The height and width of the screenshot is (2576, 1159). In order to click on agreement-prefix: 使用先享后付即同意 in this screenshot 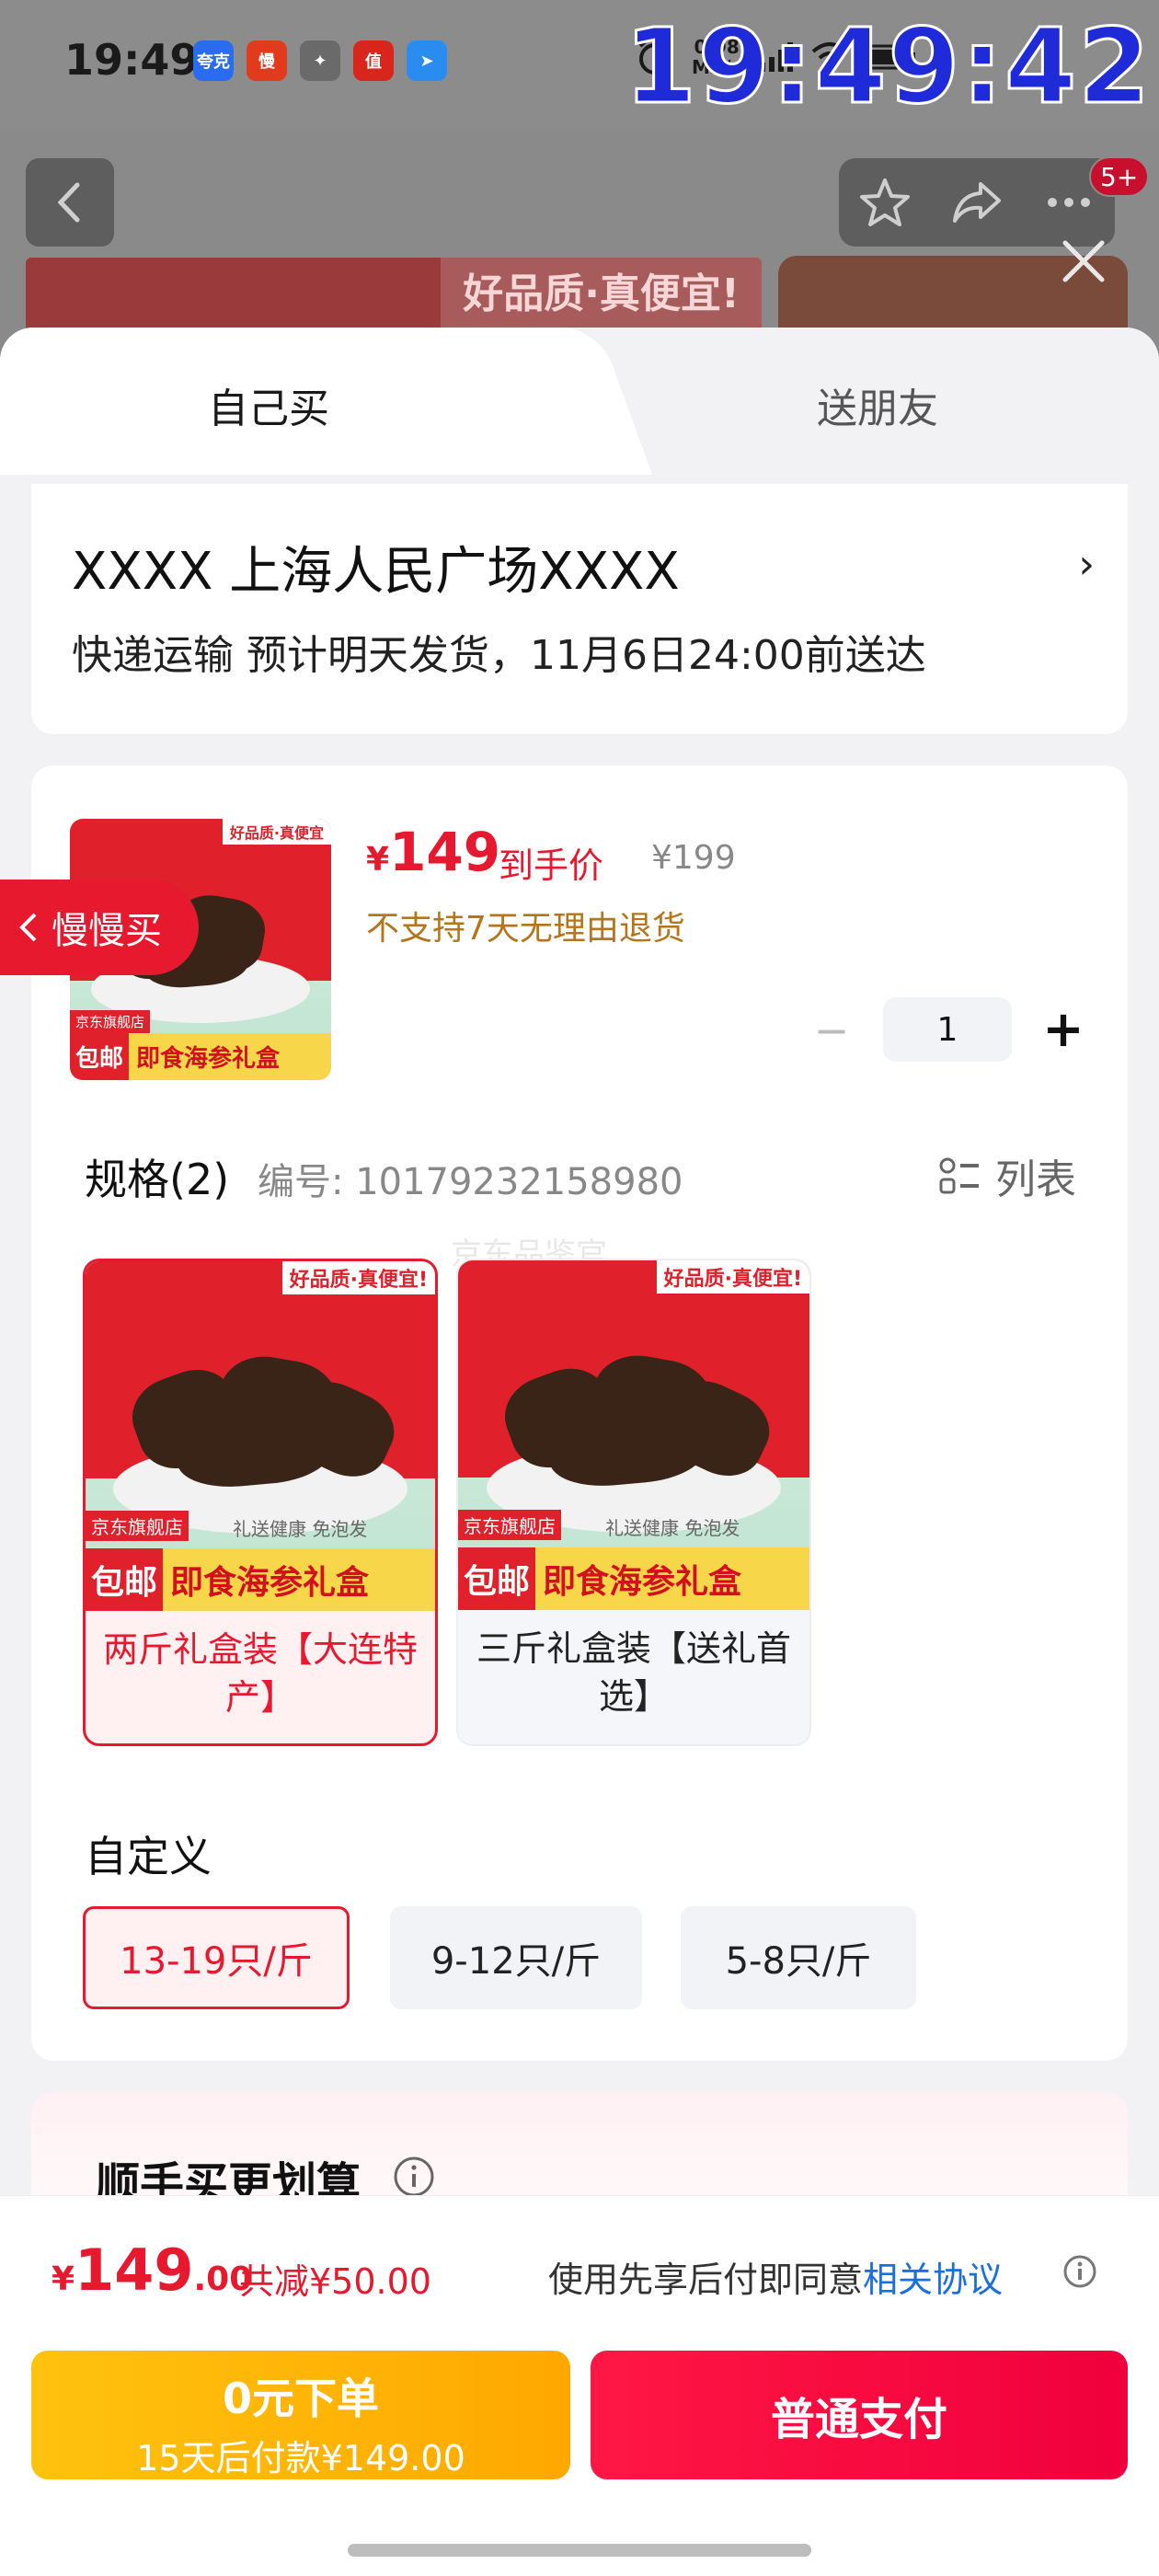, I will do `click(706, 2280)`.